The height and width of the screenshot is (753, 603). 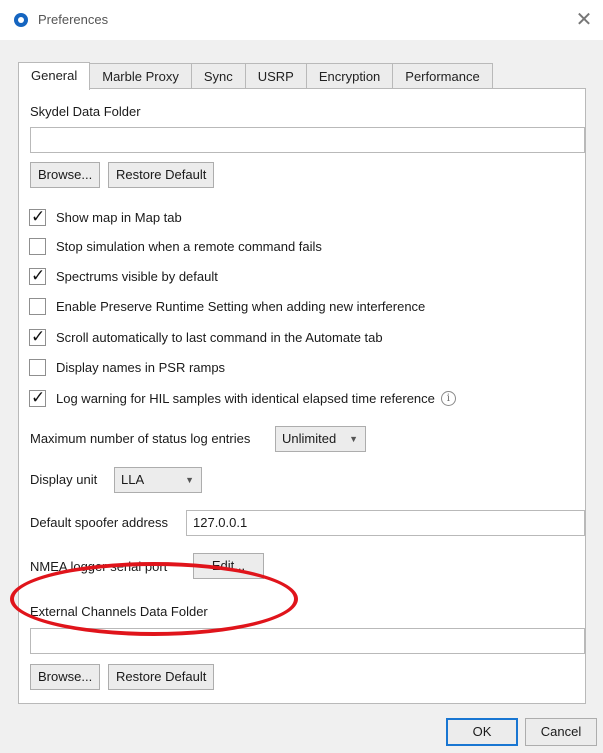 I want to click on option-spectrums-visible: Spectrums visible by default, so click(x=123, y=276).